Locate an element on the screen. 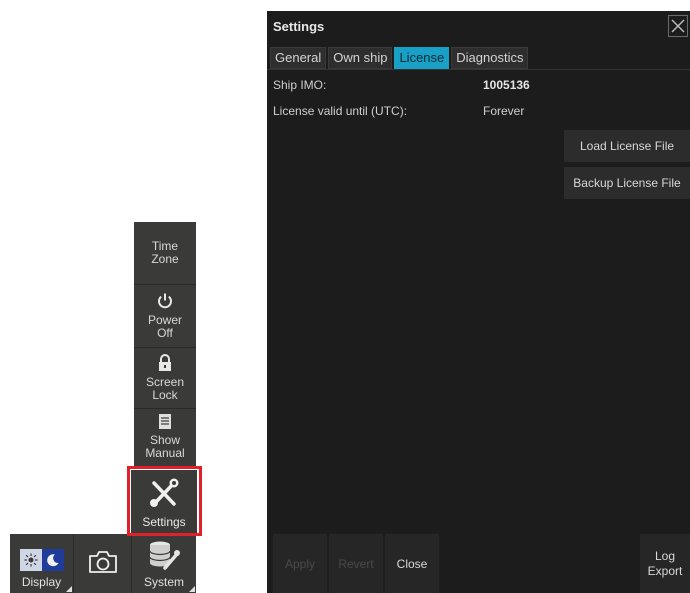 This screenshot has height=593, width=690. power-icon is located at coordinates (165, 302).